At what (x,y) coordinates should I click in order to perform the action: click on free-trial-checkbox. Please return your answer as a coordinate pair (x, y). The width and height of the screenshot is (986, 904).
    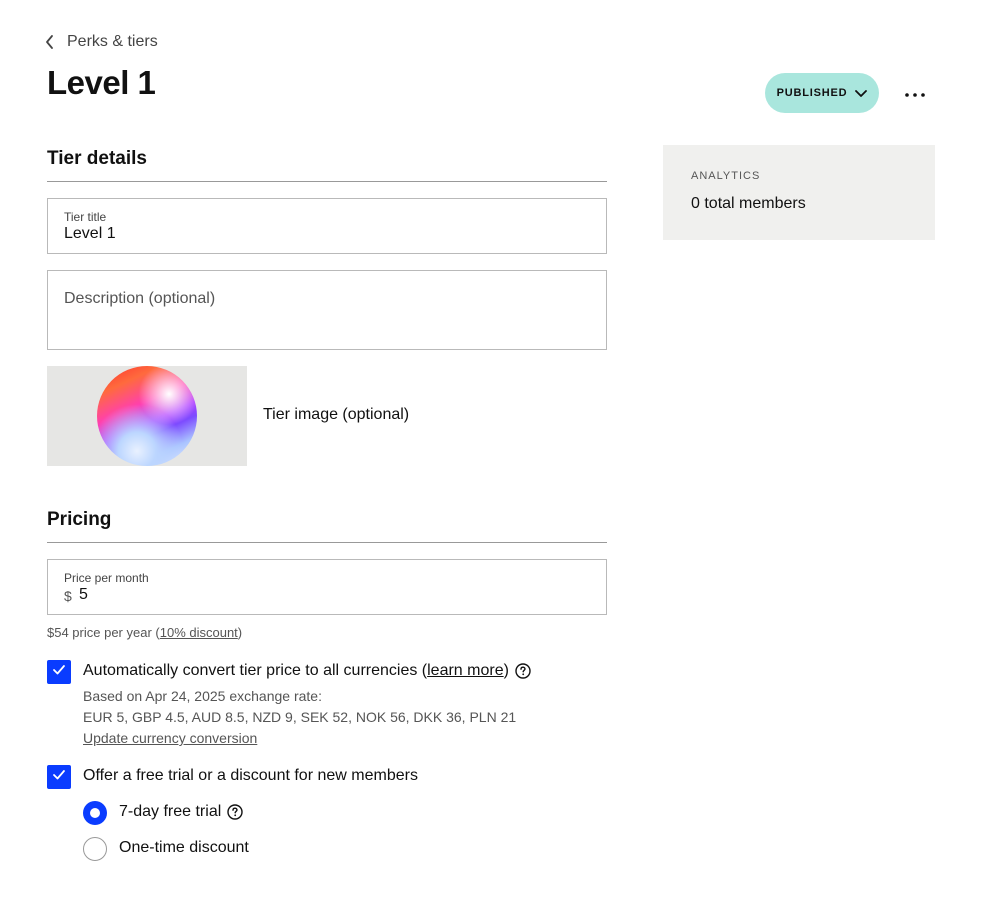
    Looking at the image, I should click on (59, 777).